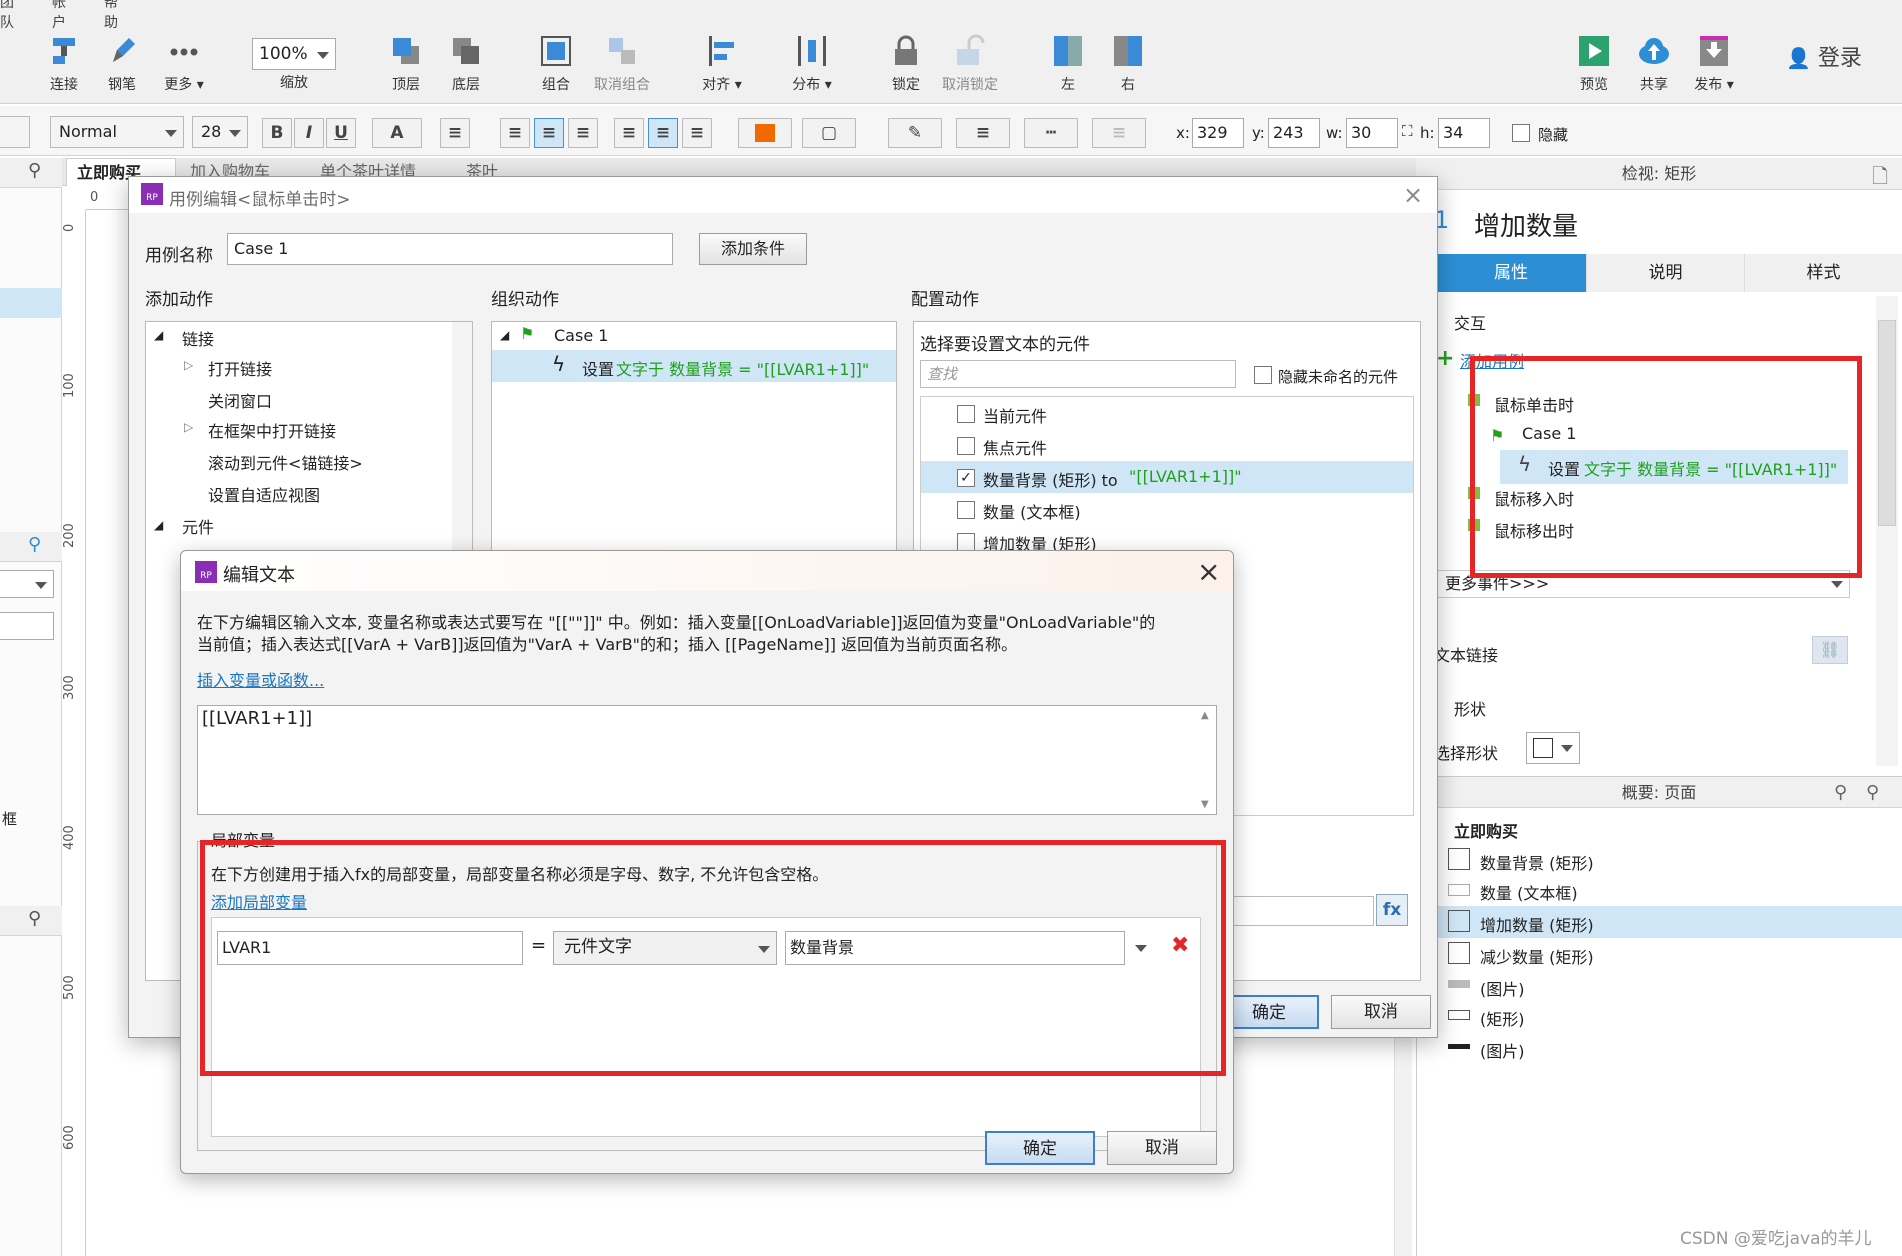 This screenshot has height=1256, width=1902. What do you see at coordinates (722, 64) in the screenshot?
I see `align-button: 对齐 ▾` at bounding box center [722, 64].